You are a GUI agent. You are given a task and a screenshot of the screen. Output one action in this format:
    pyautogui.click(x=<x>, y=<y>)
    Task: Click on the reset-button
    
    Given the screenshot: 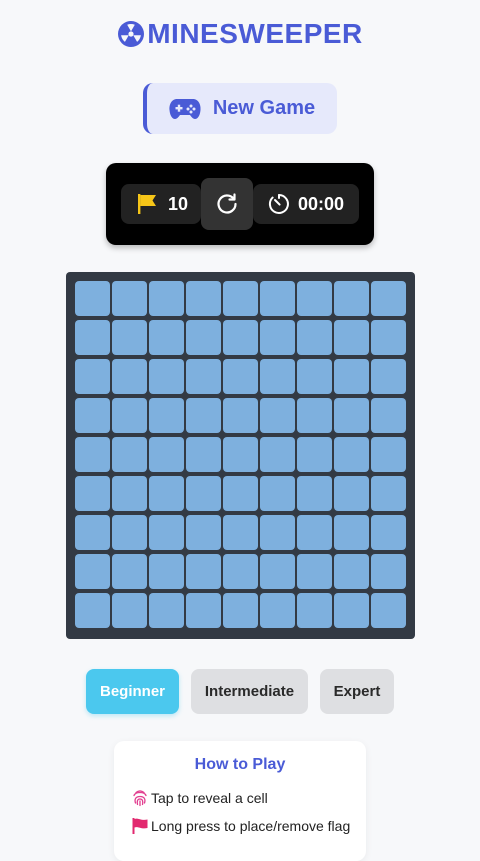 What is the action you would take?
    pyautogui.click(x=227, y=204)
    